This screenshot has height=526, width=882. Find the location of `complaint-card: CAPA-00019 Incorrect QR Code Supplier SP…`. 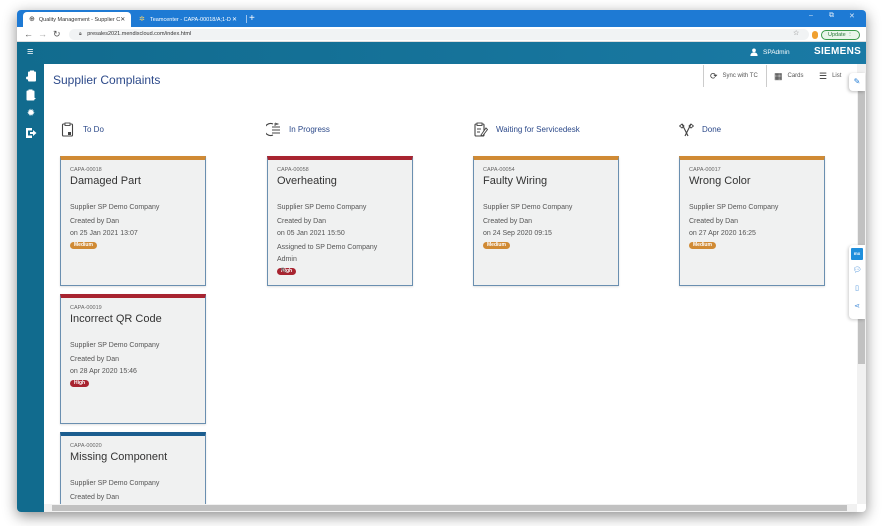

complaint-card: CAPA-00019 Incorrect QR Code Supplier SP… is located at coordinates (133, 359).